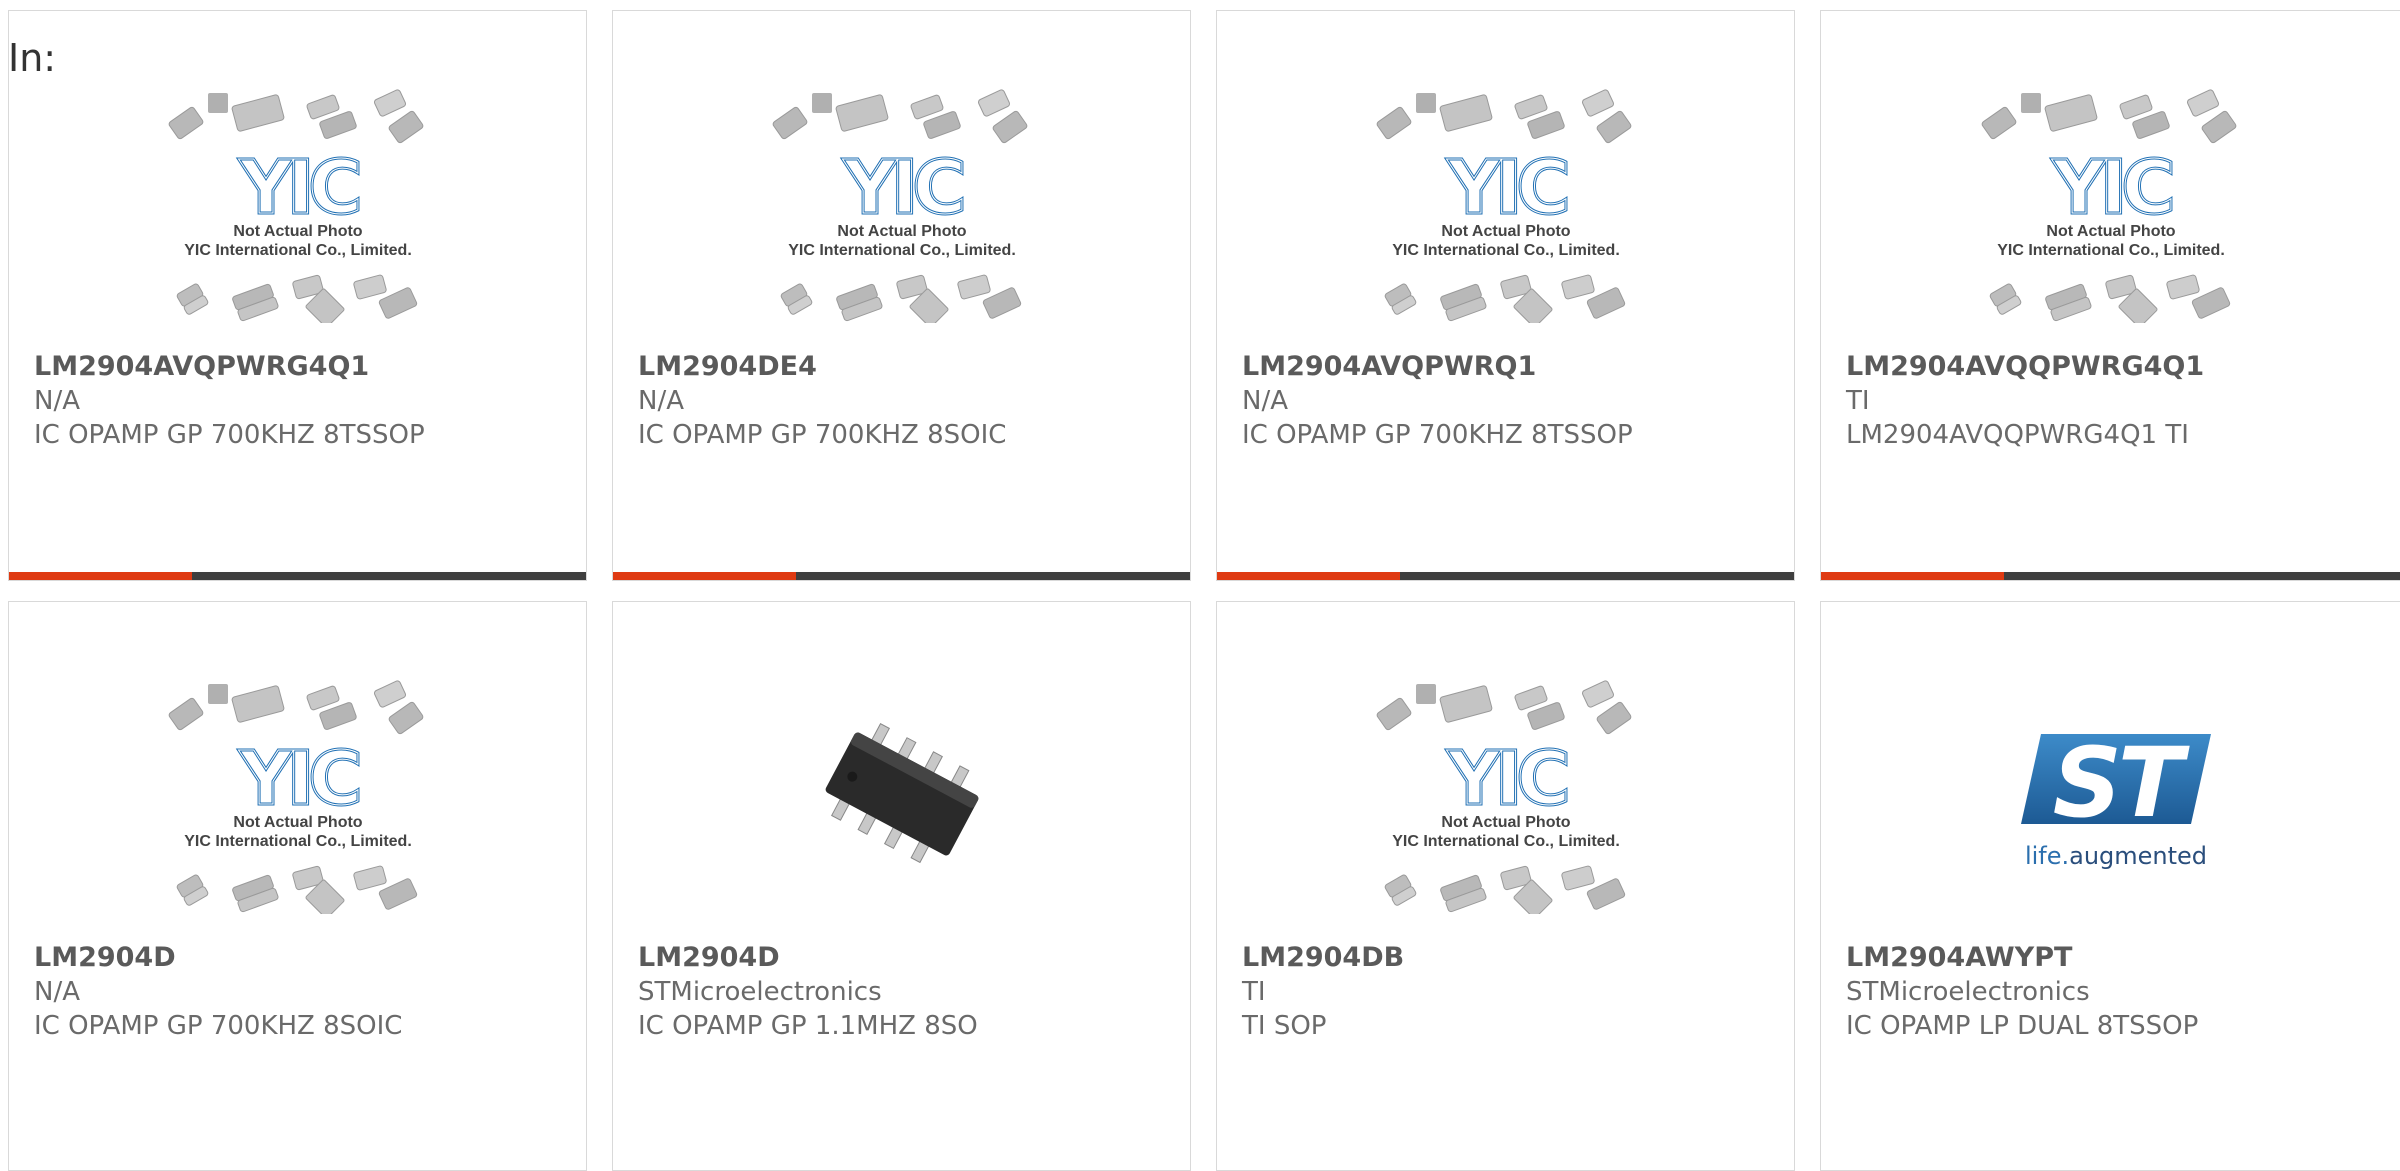 This screenshot has width=2400, height=1171. What do you see at coordinates (808, 1026) in the screenshot?
I see `description: IC OPAMP GP 1.1MHZ 8SO` at bounding box center [808, 1026].